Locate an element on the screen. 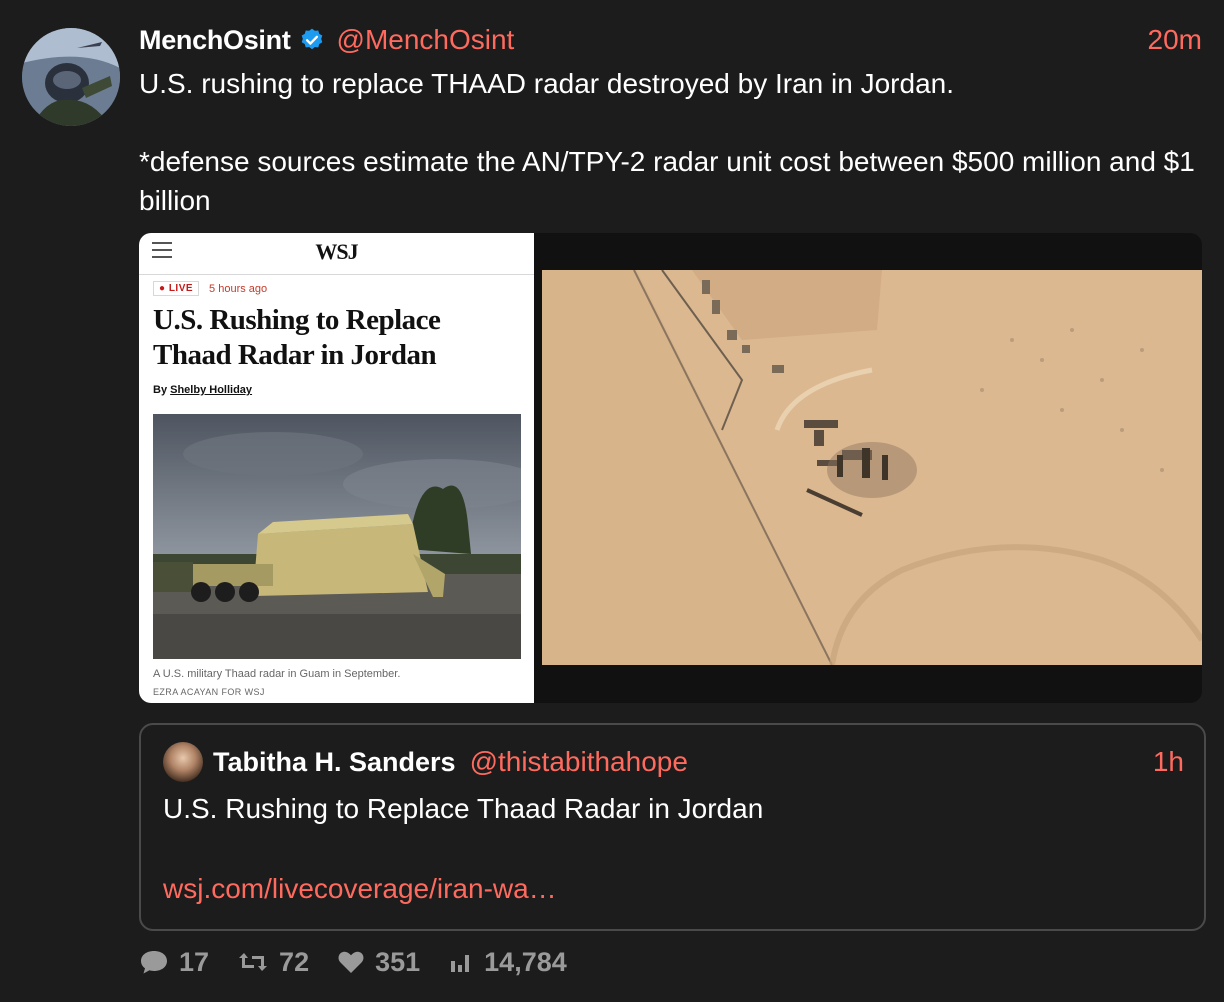 The image size is (1224, 1002). reply-icon is located at coordinates (154, 962).